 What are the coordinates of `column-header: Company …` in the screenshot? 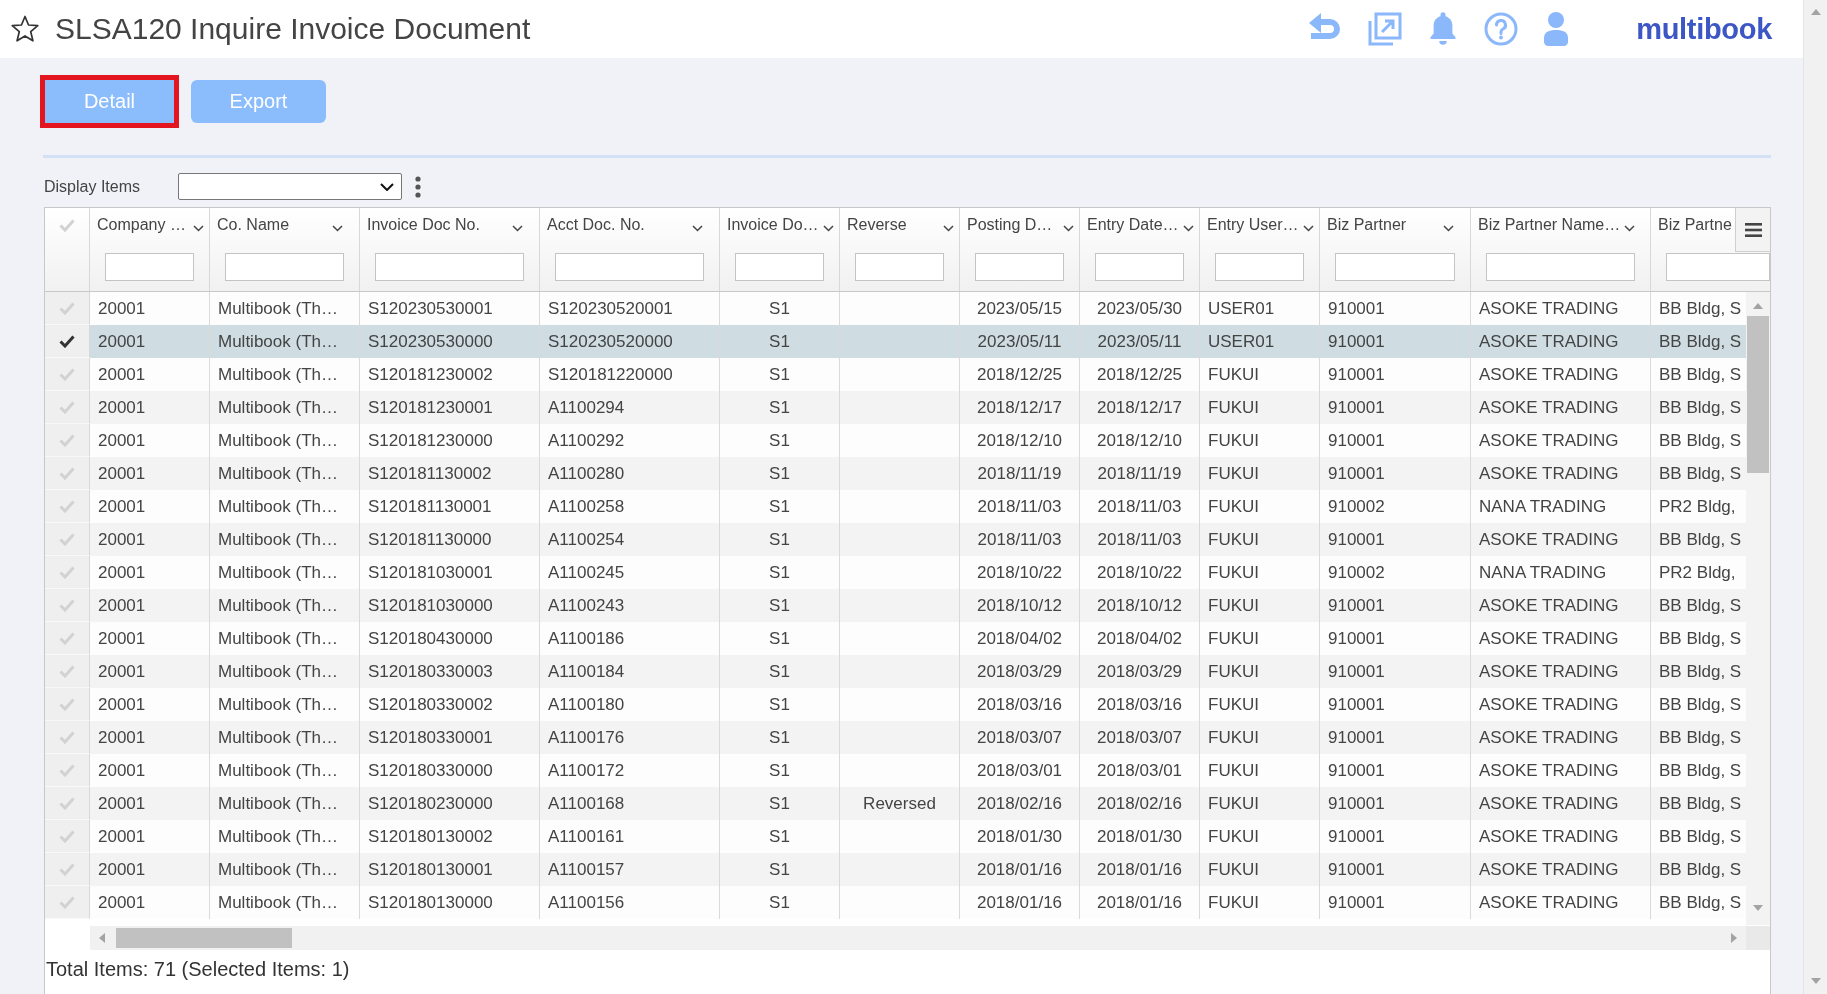 It's located at (141, 225).